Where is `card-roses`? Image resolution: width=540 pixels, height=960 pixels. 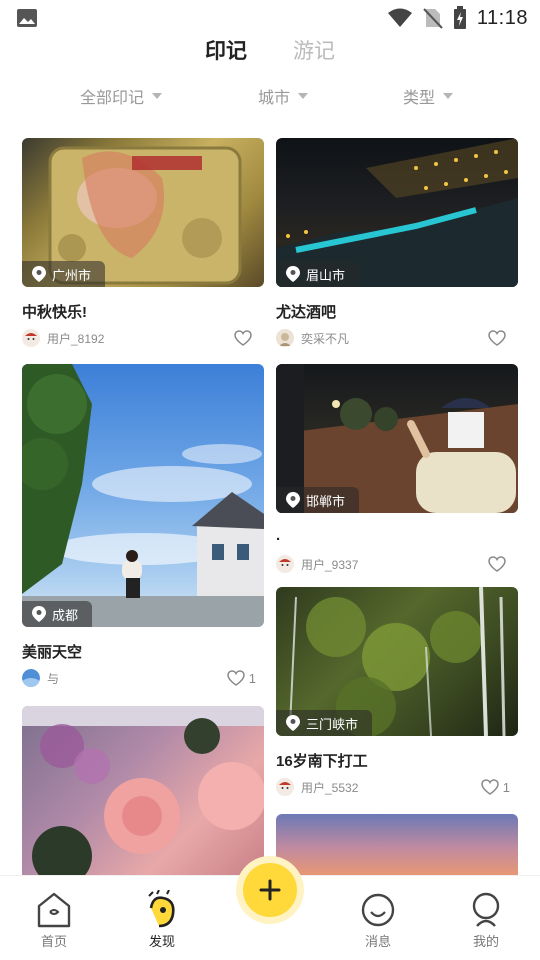 card-roses is located at coordinates (143, 793).